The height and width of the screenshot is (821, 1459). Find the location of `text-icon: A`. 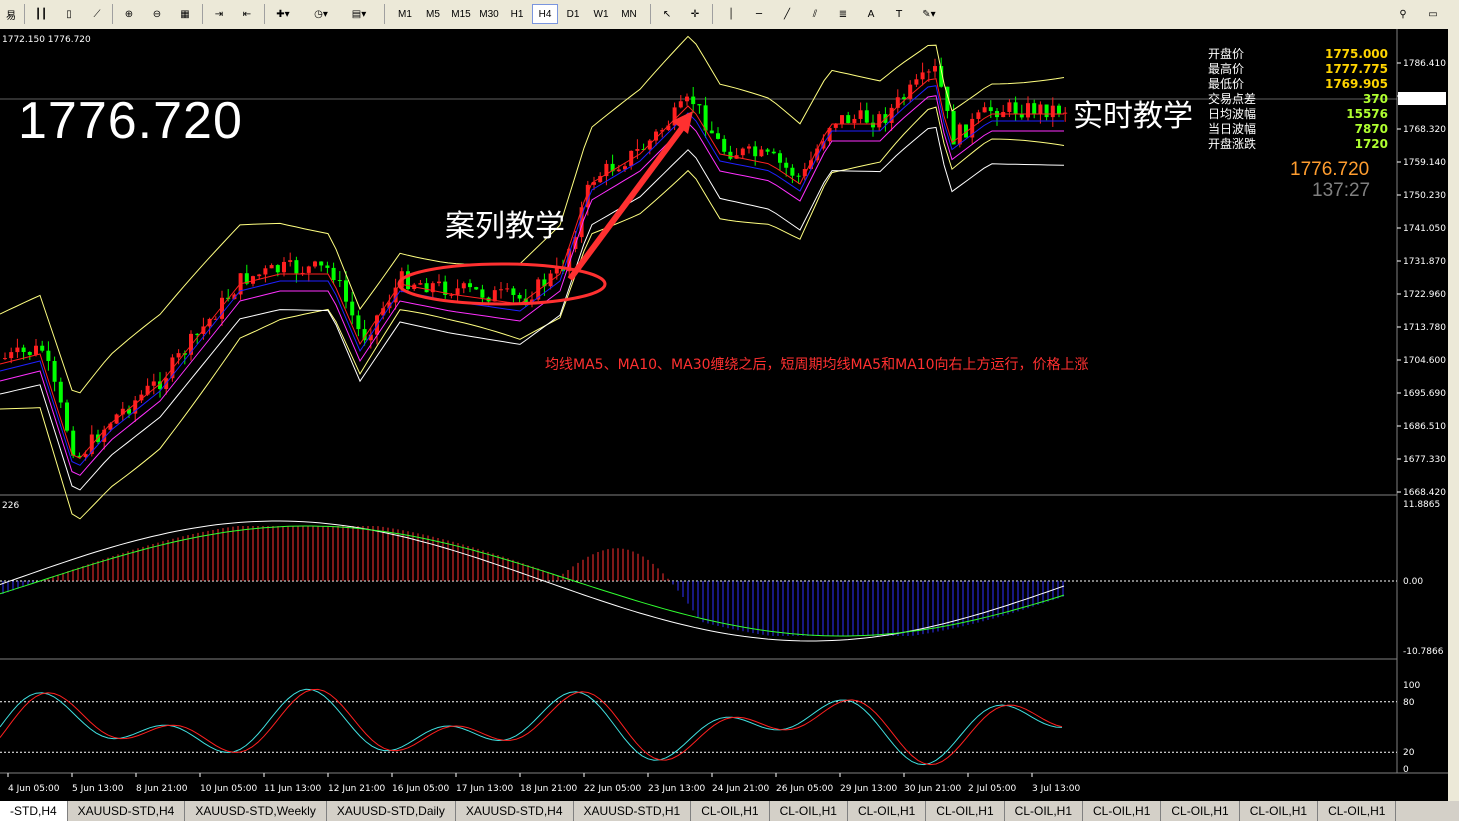

text-icon: A is located at coordinates (871, 14).